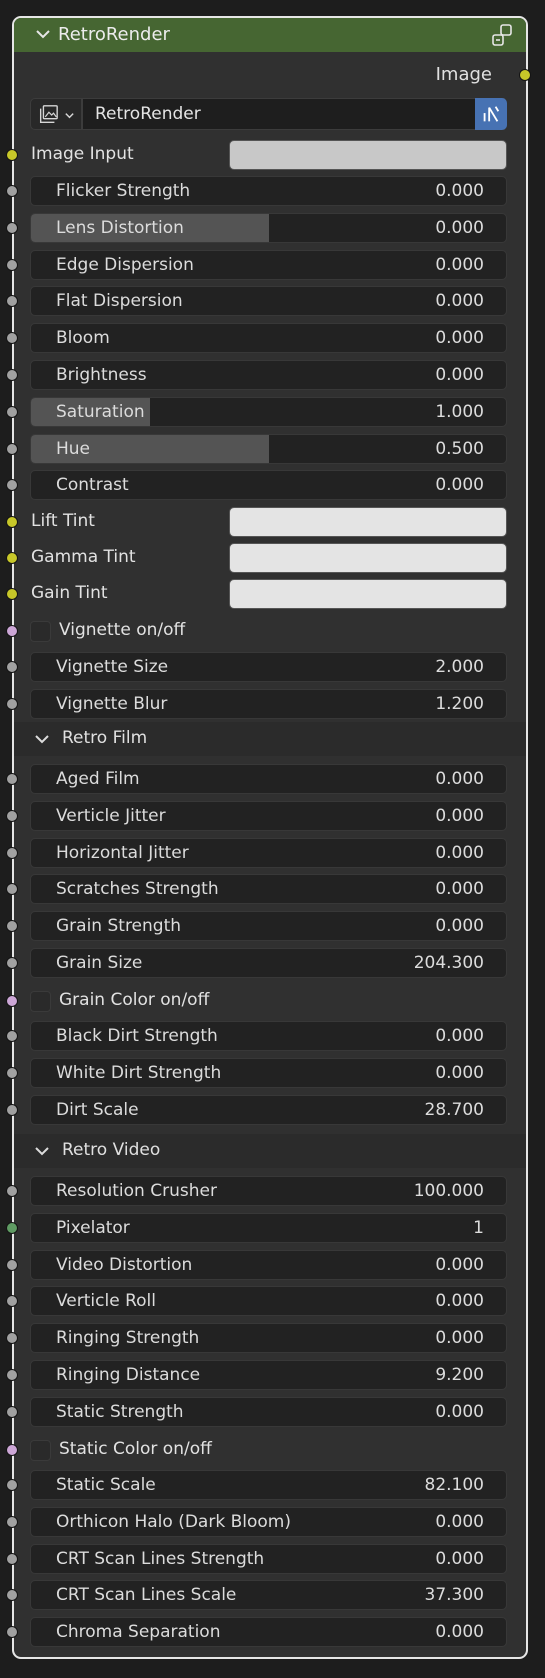 This screenshot has height=1678, width=545. Describe the element at coordinates (268, 1485) in the screenshot. I see `static-scale-field: Static Scale 82.100` at that location.